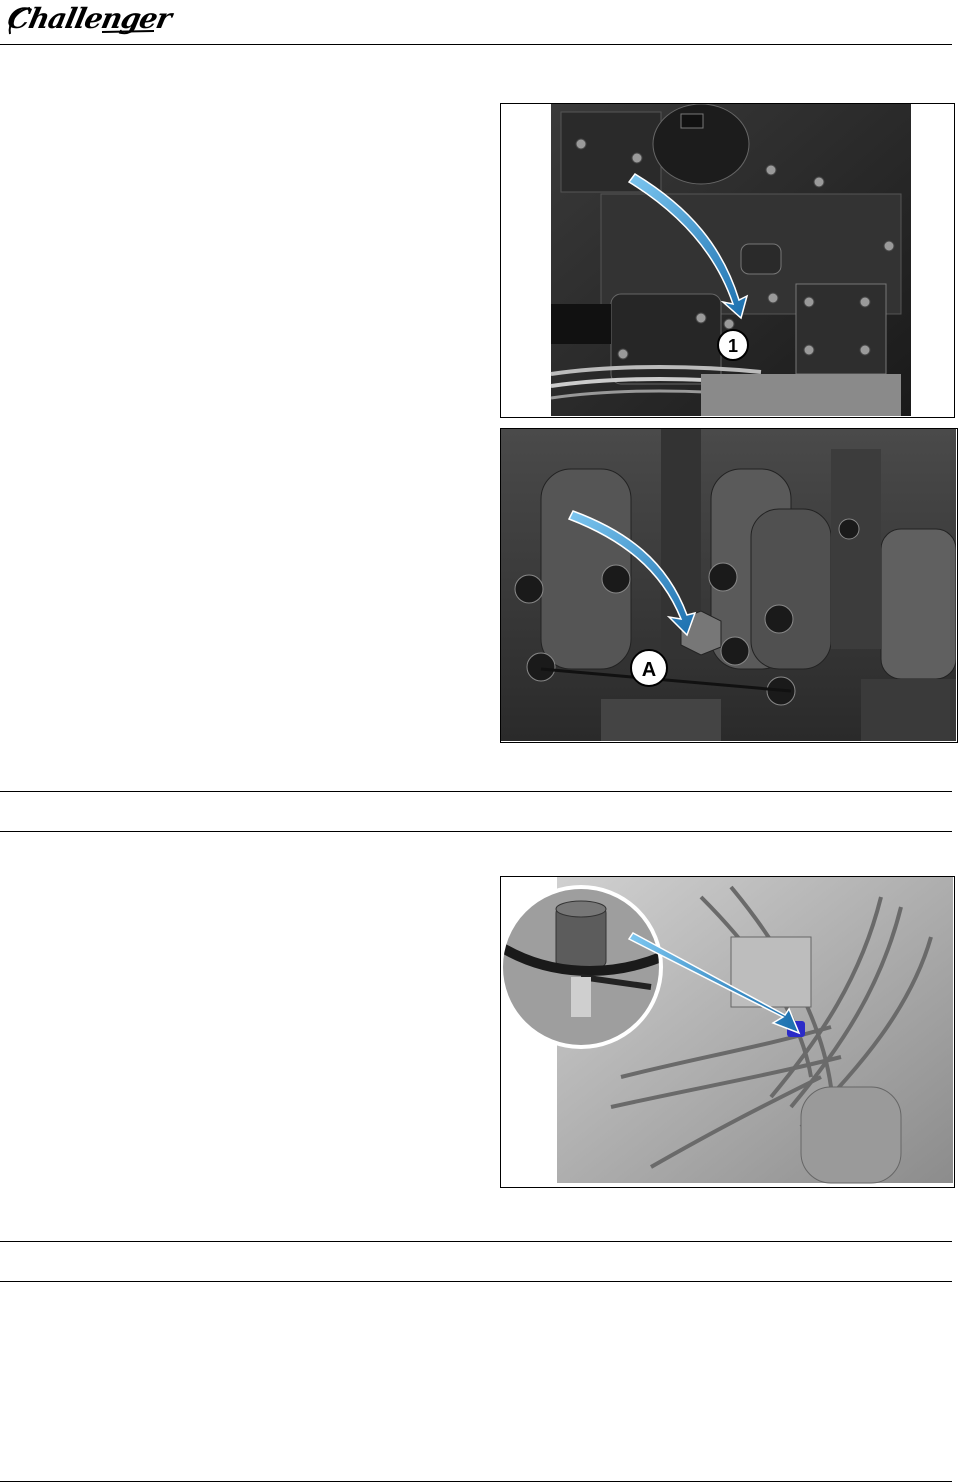 Image resolution: width=958 pixels, height=1484 pixels. What do you see at coordinates (476, 1281) in the screenshot?
I see `section-rule-2b` at bounding box center [476, 1281].